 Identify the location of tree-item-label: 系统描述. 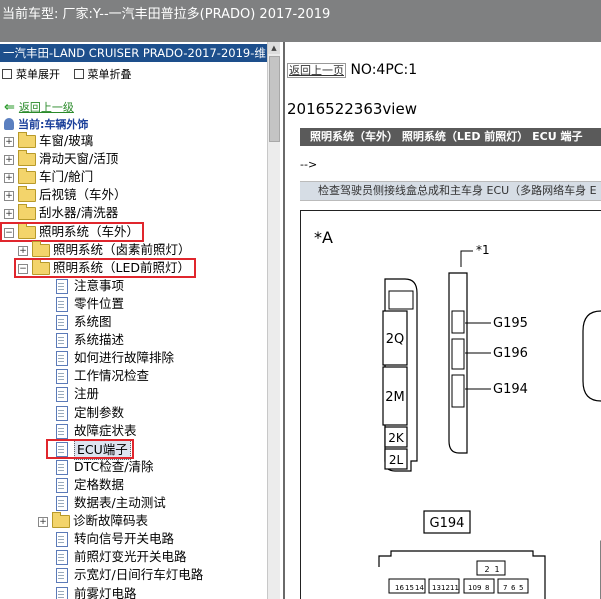
(99, 340).